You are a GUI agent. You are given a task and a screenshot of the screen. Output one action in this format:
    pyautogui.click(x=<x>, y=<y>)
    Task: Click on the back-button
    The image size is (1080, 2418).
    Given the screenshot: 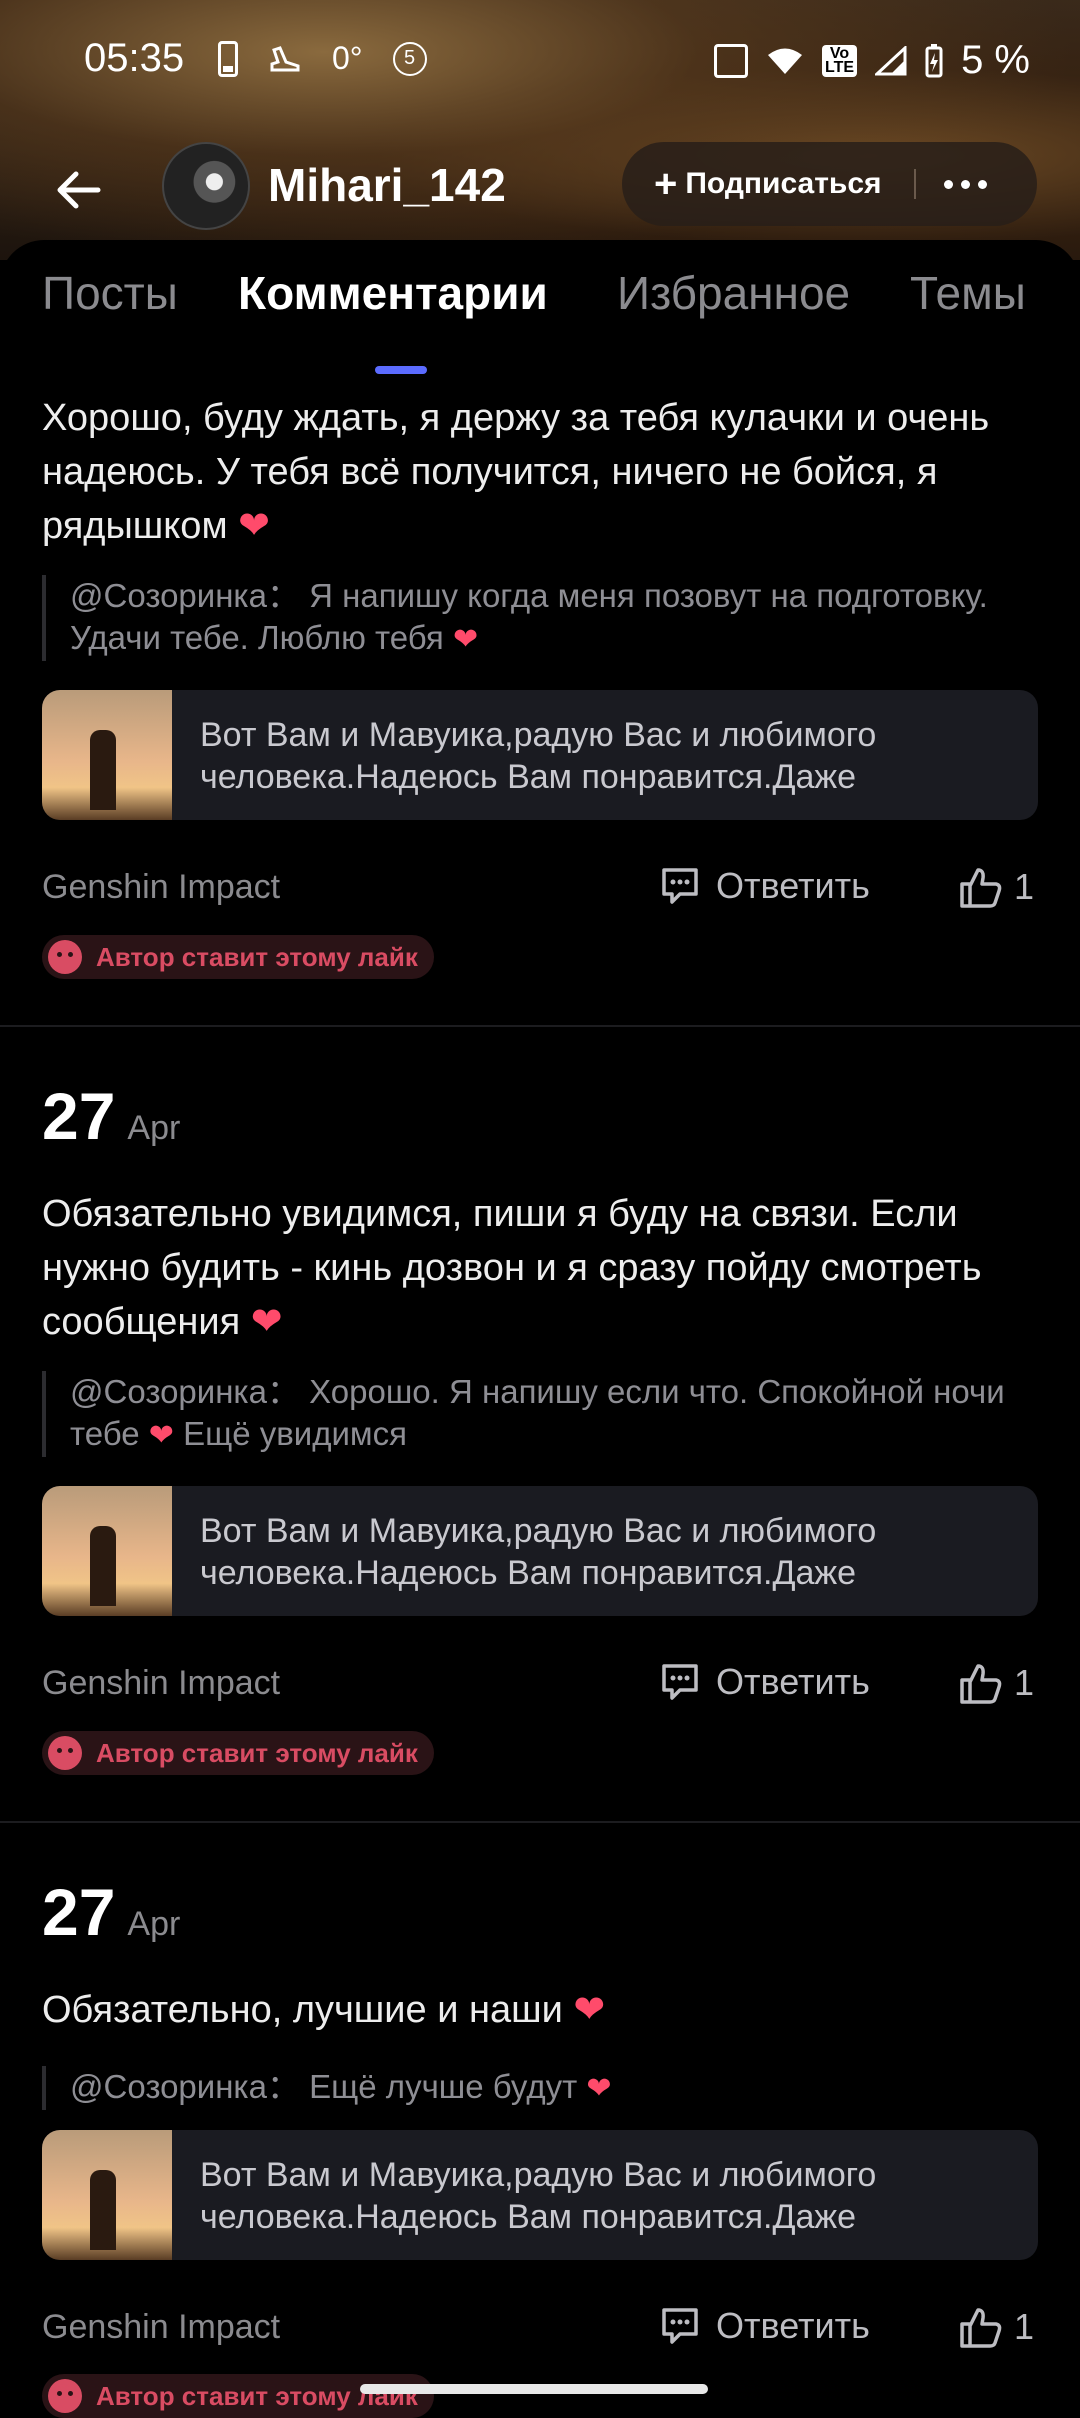 What is the action you would take?
    pyautogui.click(x=78, y=190)
    